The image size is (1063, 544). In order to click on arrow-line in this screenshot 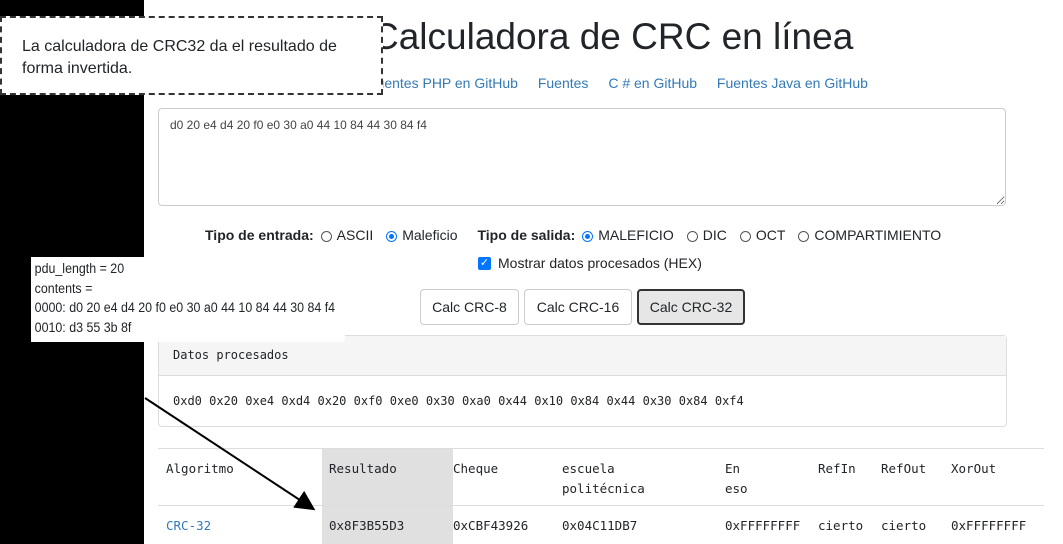, I will do `click(230, 454)`.